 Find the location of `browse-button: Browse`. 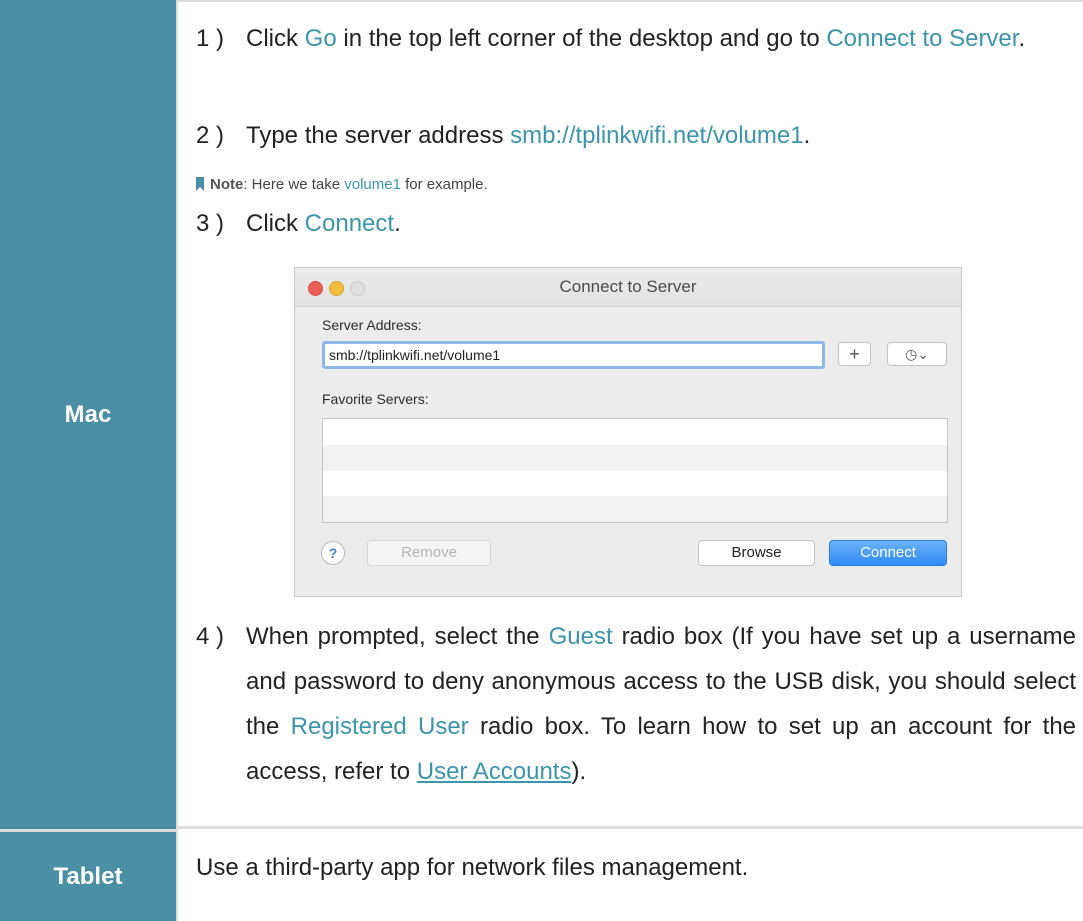

browse-button: Browse is located at coordinates (756, 553).